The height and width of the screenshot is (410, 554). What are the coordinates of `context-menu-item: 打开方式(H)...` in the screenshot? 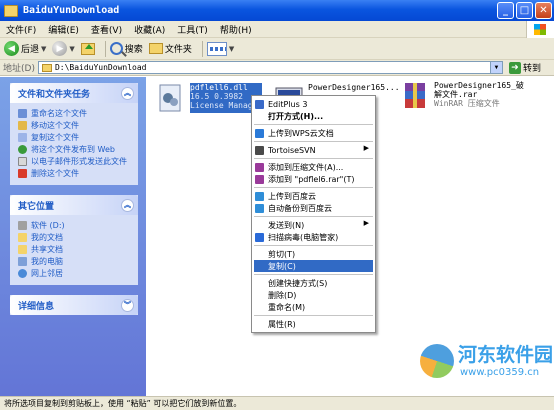 It's located at (313, 116).